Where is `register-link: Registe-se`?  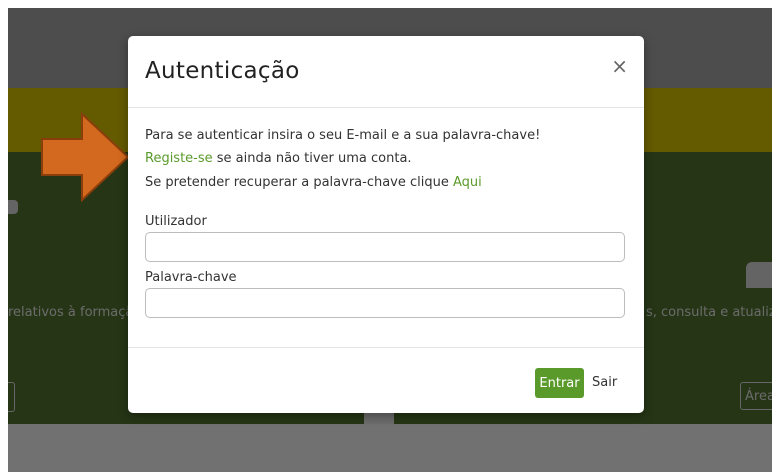 register-link: Registe-se is located at coordinates (179, 158).